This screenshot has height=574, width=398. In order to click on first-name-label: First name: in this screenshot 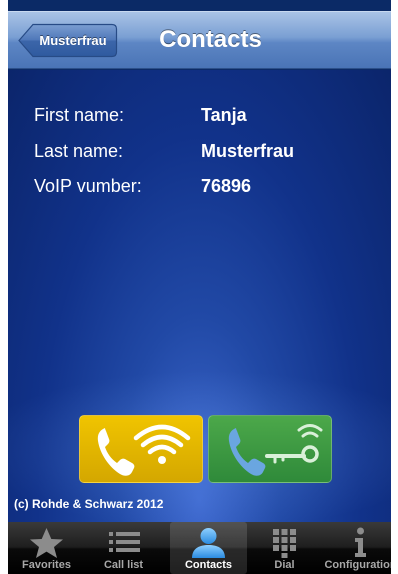, I will do `click(79, 115)`.